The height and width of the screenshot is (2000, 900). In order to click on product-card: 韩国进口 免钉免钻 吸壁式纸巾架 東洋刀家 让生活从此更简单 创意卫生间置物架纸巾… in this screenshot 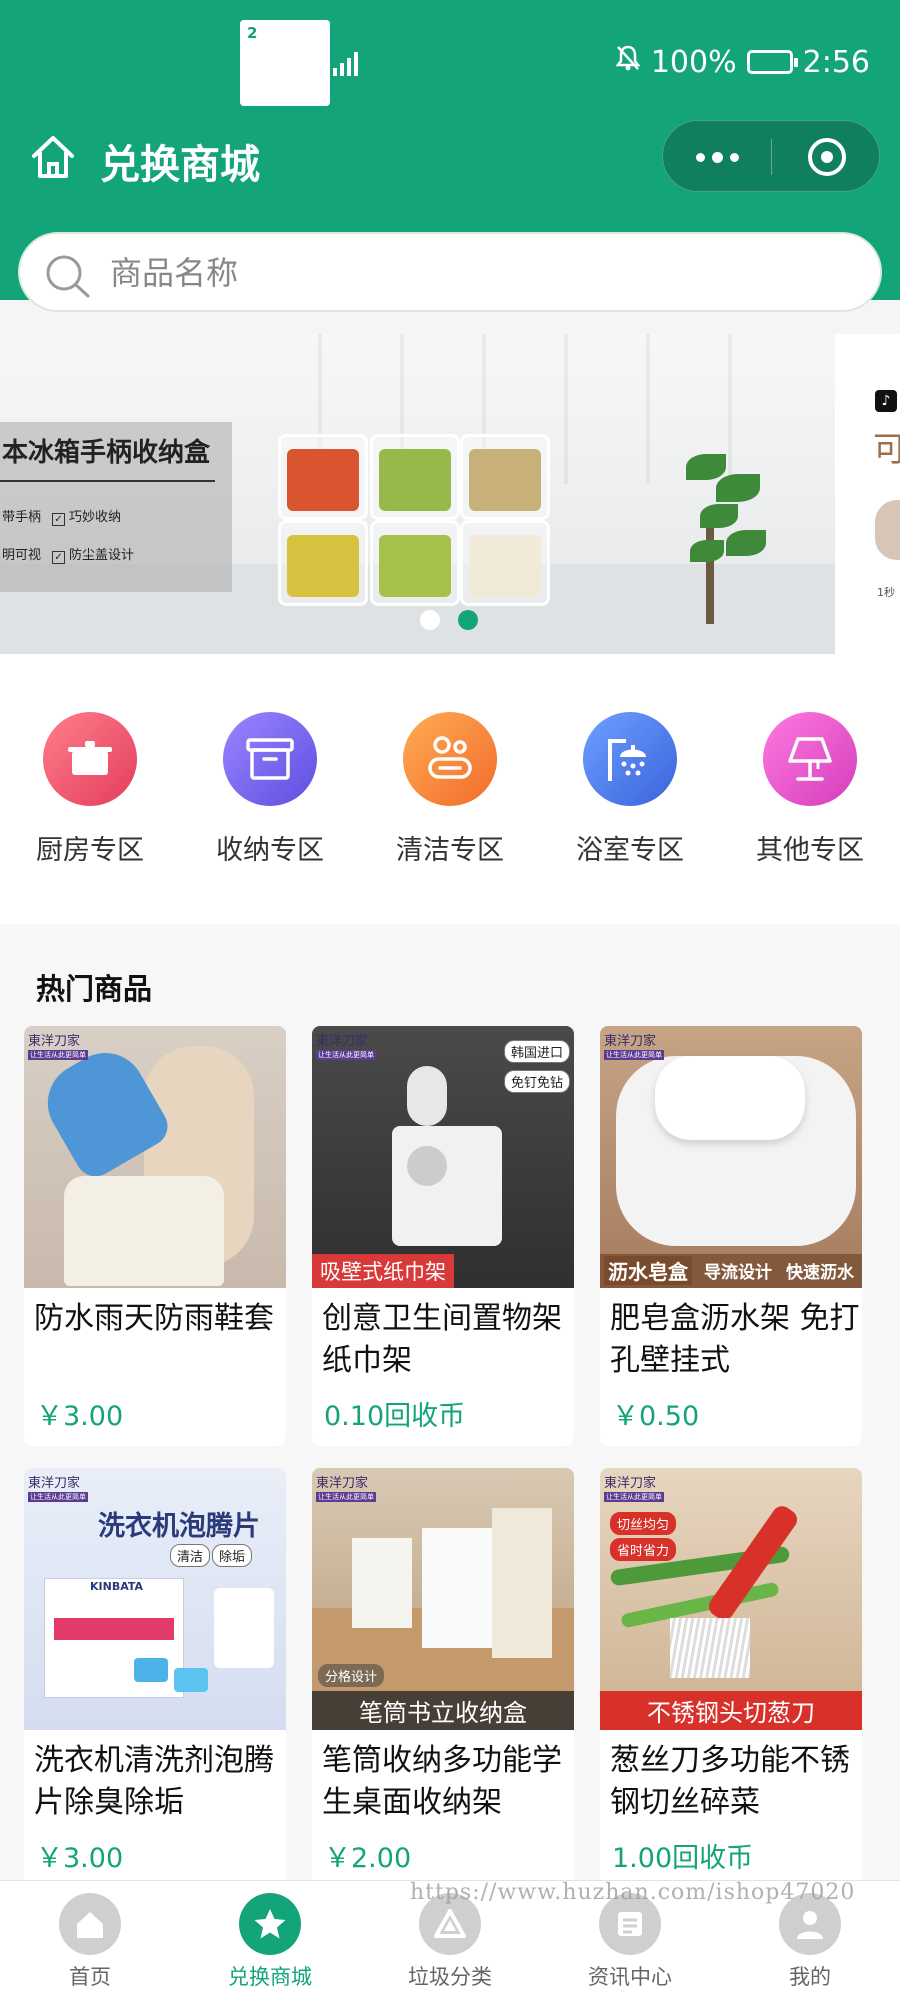, I will do `click(443, 1236)`.